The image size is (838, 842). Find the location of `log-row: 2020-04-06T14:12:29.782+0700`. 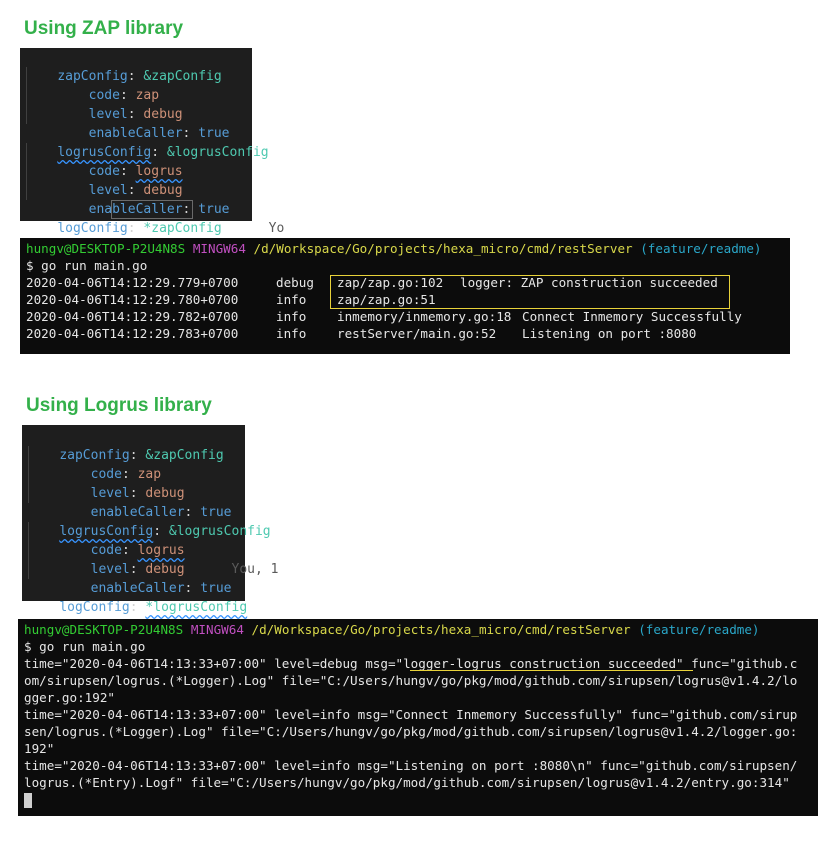

log-row: 2020-04-06T14:12:29.782+0700 is located at coordinates (132, 316).